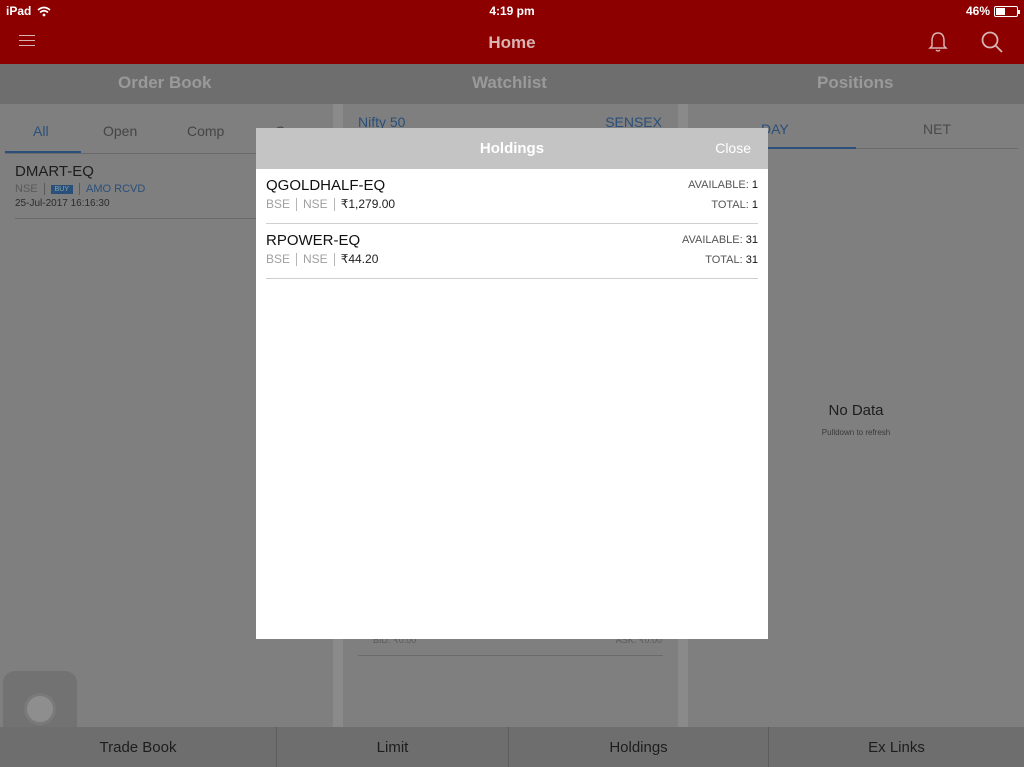 This screenshot has height=767, width=1024. I want to click on holding-price: ₹44.20, so click(359, 259).